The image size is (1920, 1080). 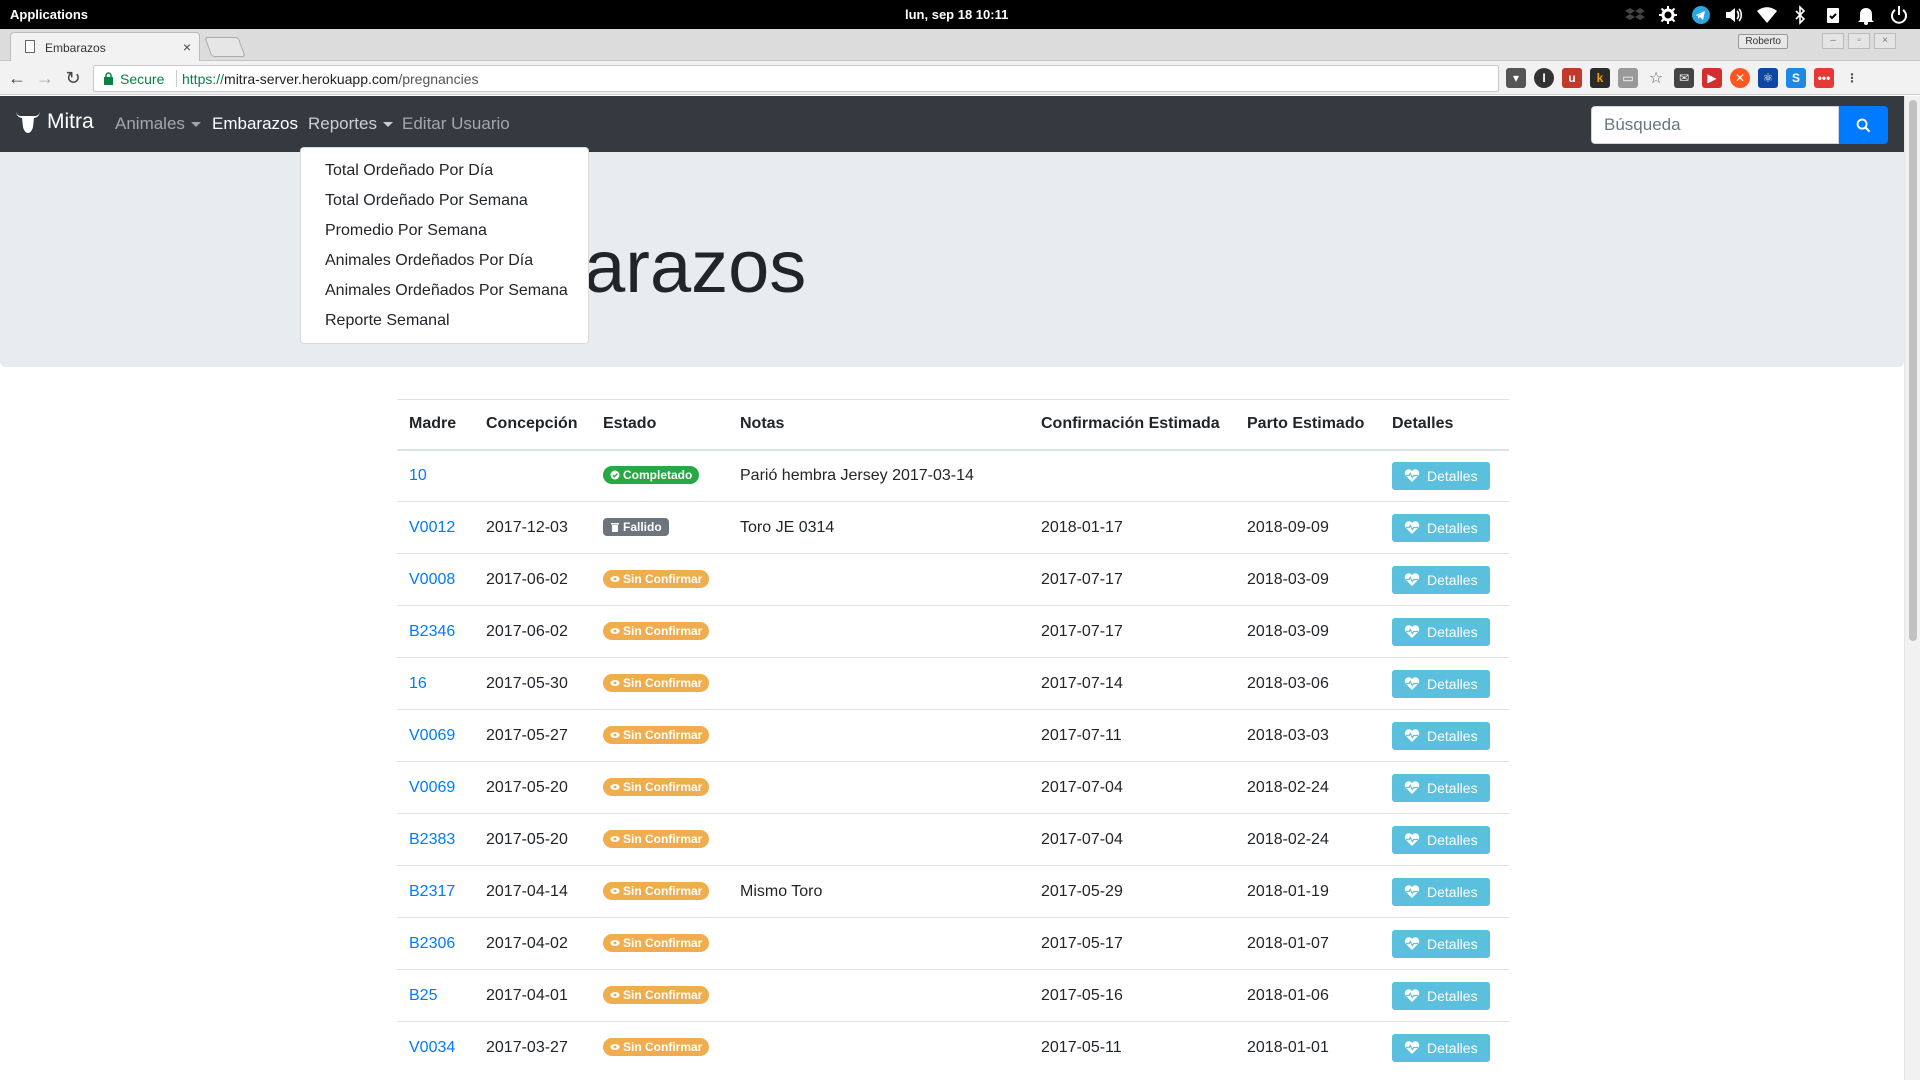 What do you see at coordinates (1866, 15) in the screenshot?
I see `notifications-bell-icon` at bounding box center [1866, 15].